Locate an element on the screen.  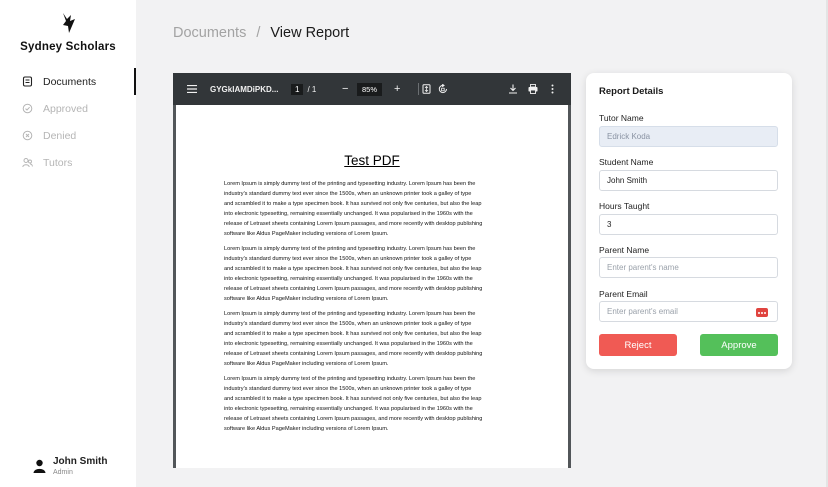
parent-email-field is located at coordinates (688, 311).